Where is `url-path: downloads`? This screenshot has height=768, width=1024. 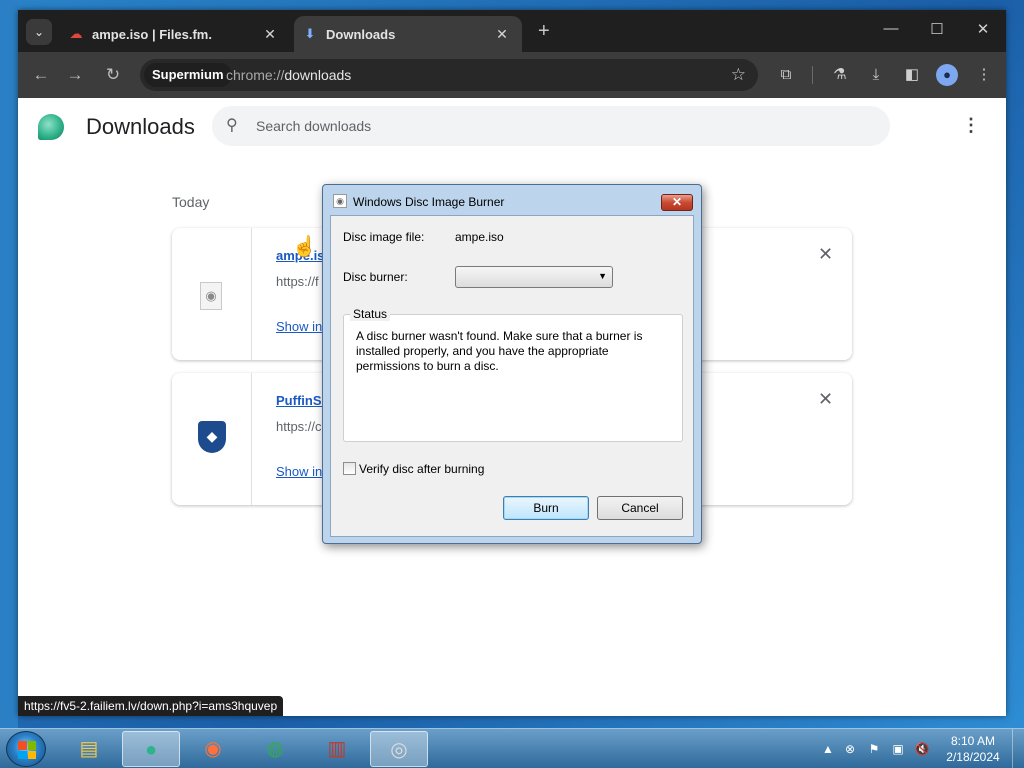
url-path: downloads is located at coordinates (318, 75).